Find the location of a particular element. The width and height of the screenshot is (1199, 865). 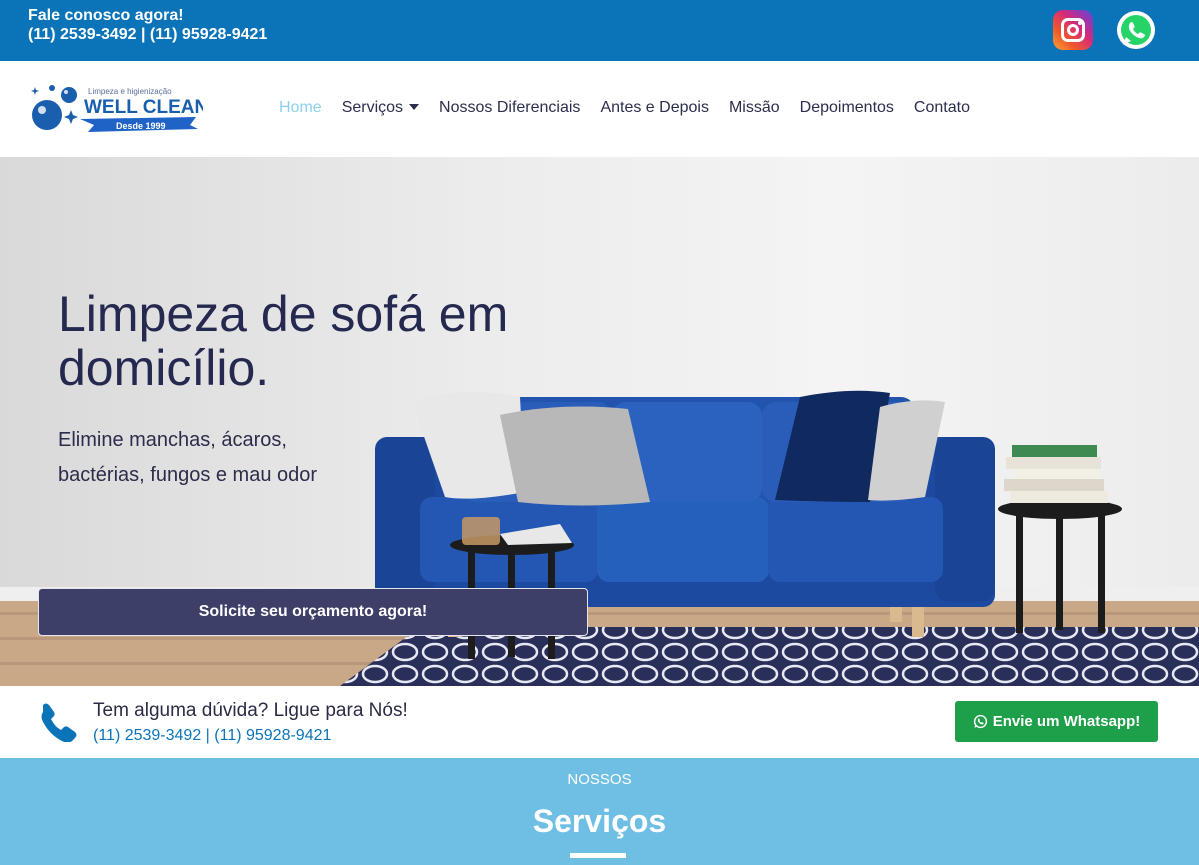

logo-brand: WELL CLEAN is located at coordinates (143, 107).